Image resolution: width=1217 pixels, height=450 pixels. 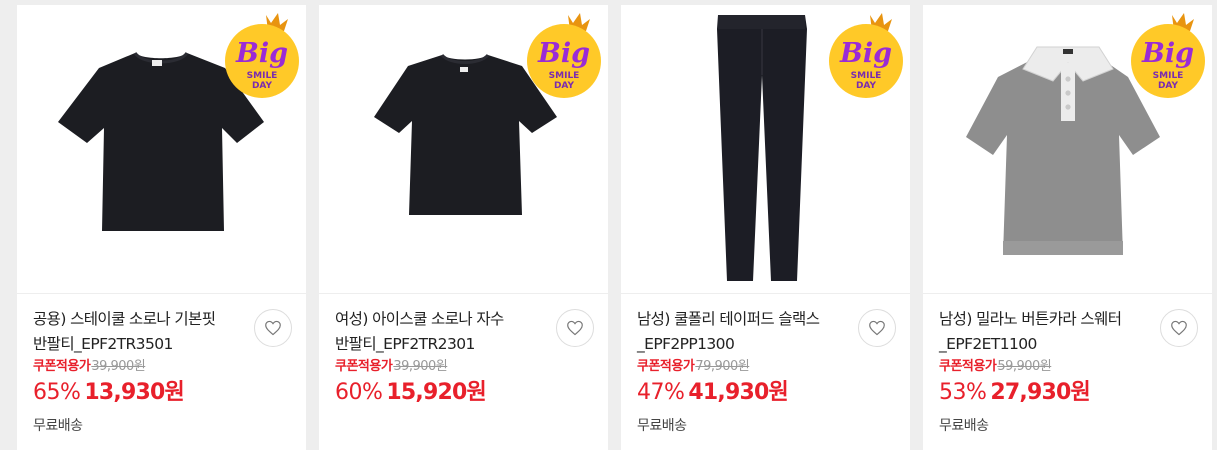 I want to click on coupon-price-row: 쿠폰적용가59,900원, so click(x=995, y=367).